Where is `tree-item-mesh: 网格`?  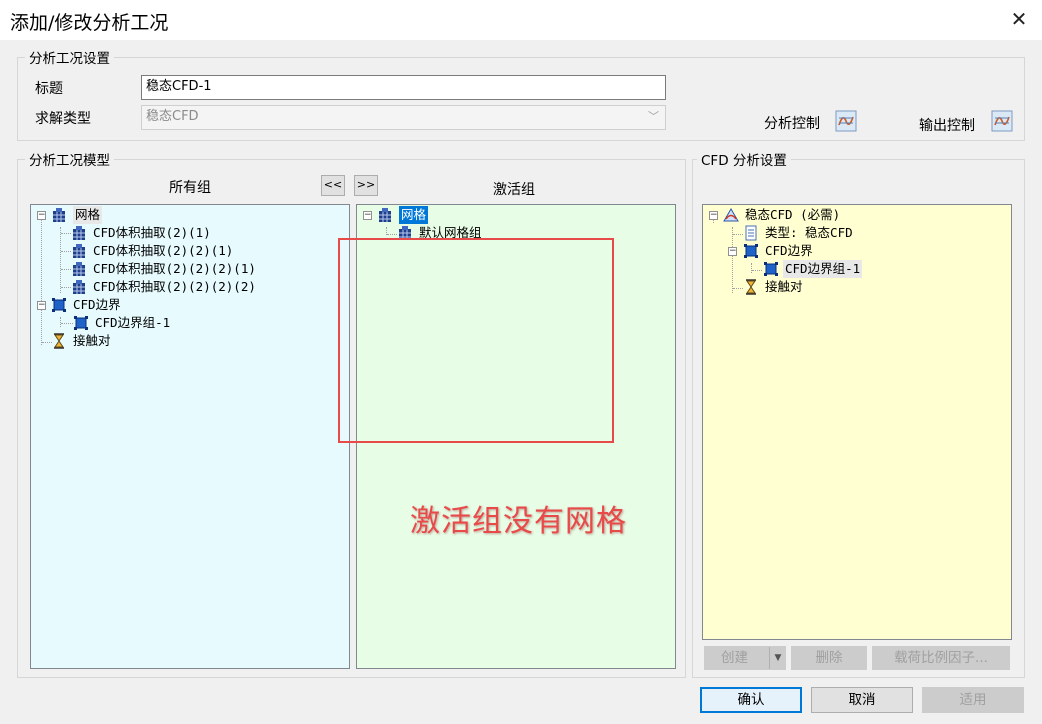
tree-item-mesh: 网格 is located at coordinates (77, 215).